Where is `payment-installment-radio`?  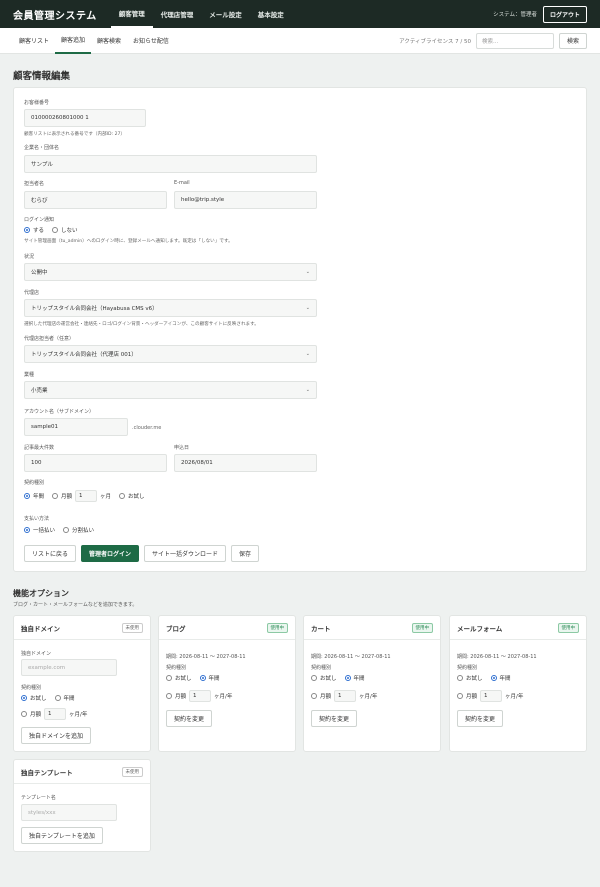 payment-installment-radio is located at coordinates (66, 530).